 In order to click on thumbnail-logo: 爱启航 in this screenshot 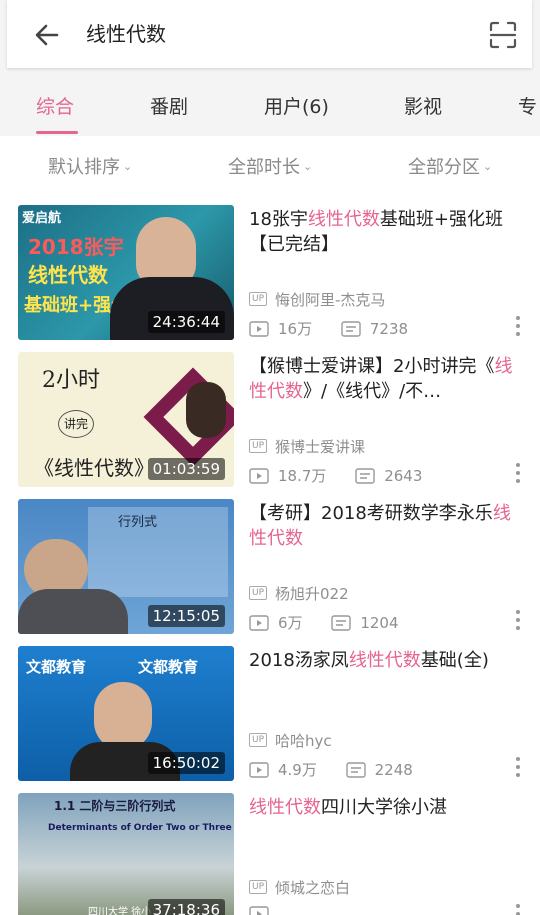, I will do `click(42, 218)`.